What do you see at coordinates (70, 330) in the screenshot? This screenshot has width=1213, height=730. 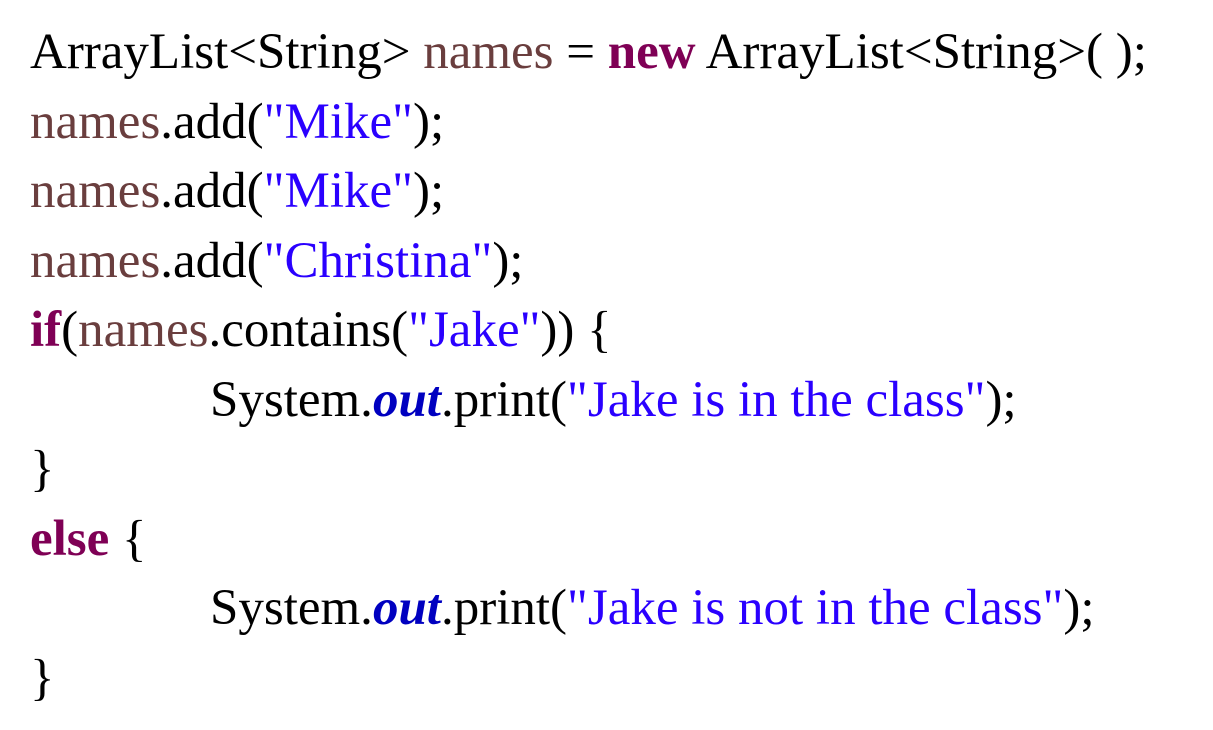 I see `code-text: (` at bounding box center [70, 330].